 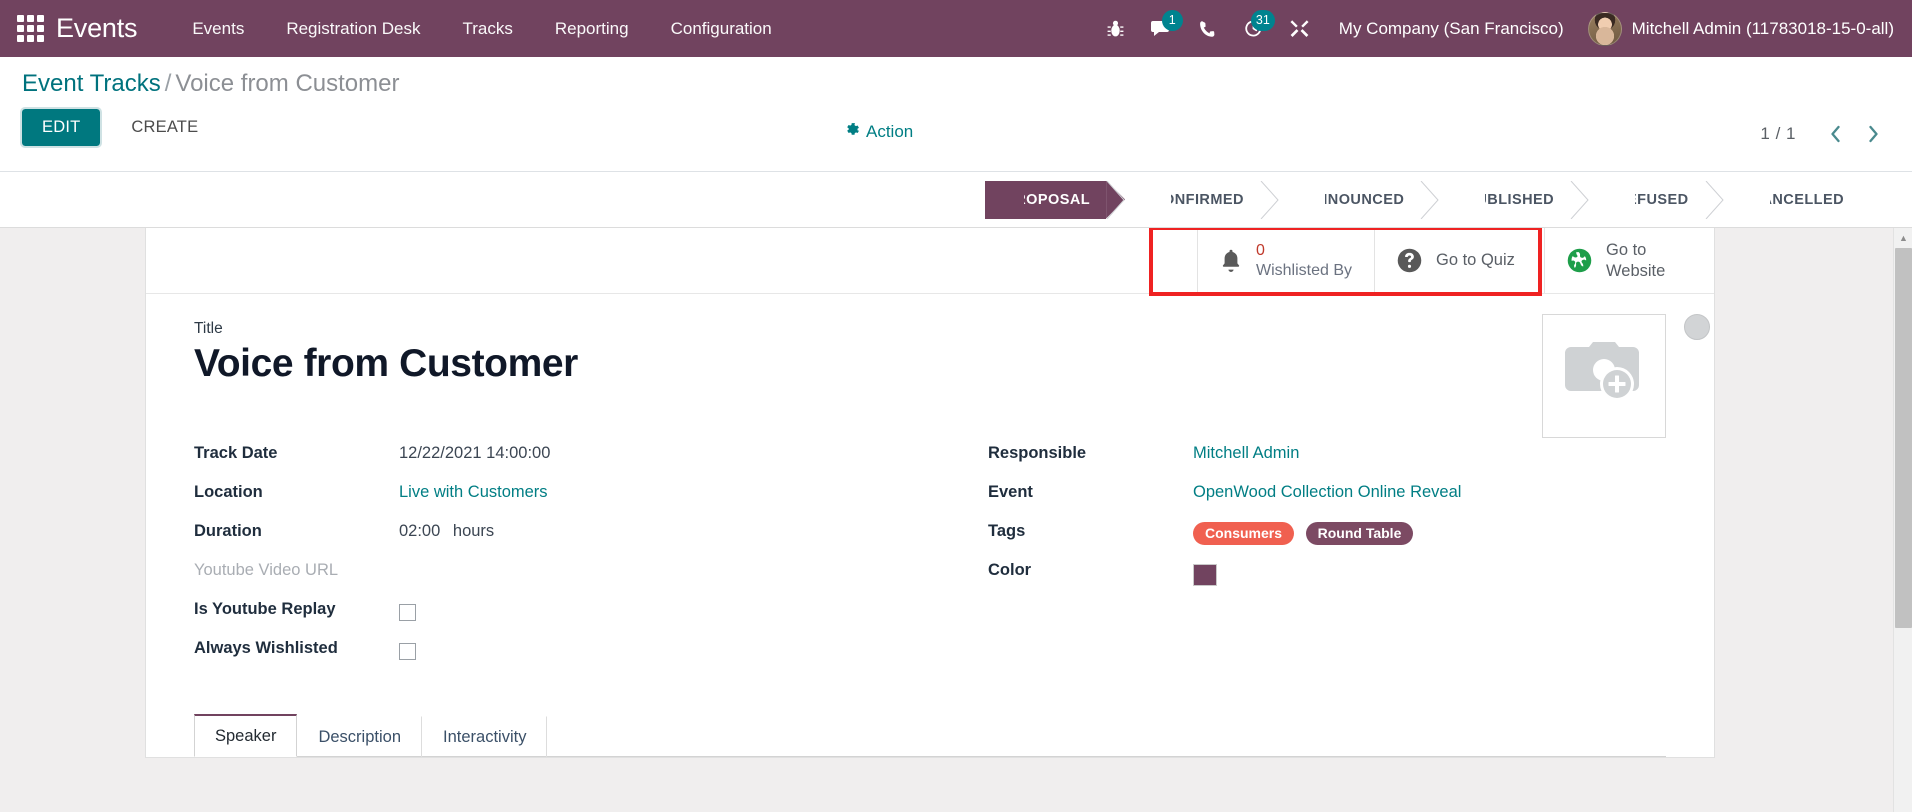 I want to click on label-tags: Tags, so click(x=1007, y=530).